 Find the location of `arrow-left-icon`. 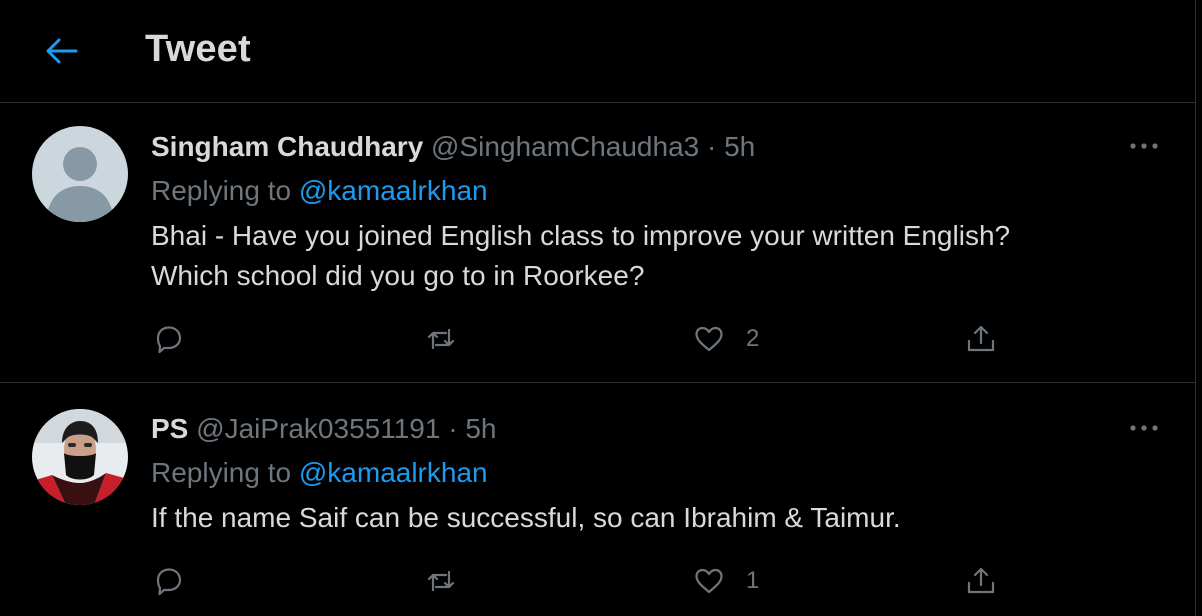

arrow-left-icon is located at coordinates (62, 51).